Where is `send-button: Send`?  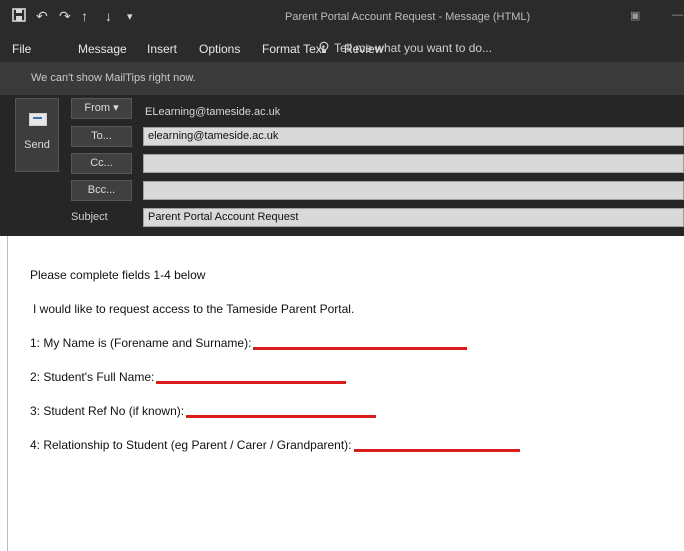 send-button: Send is located at coordinates (37, 135).